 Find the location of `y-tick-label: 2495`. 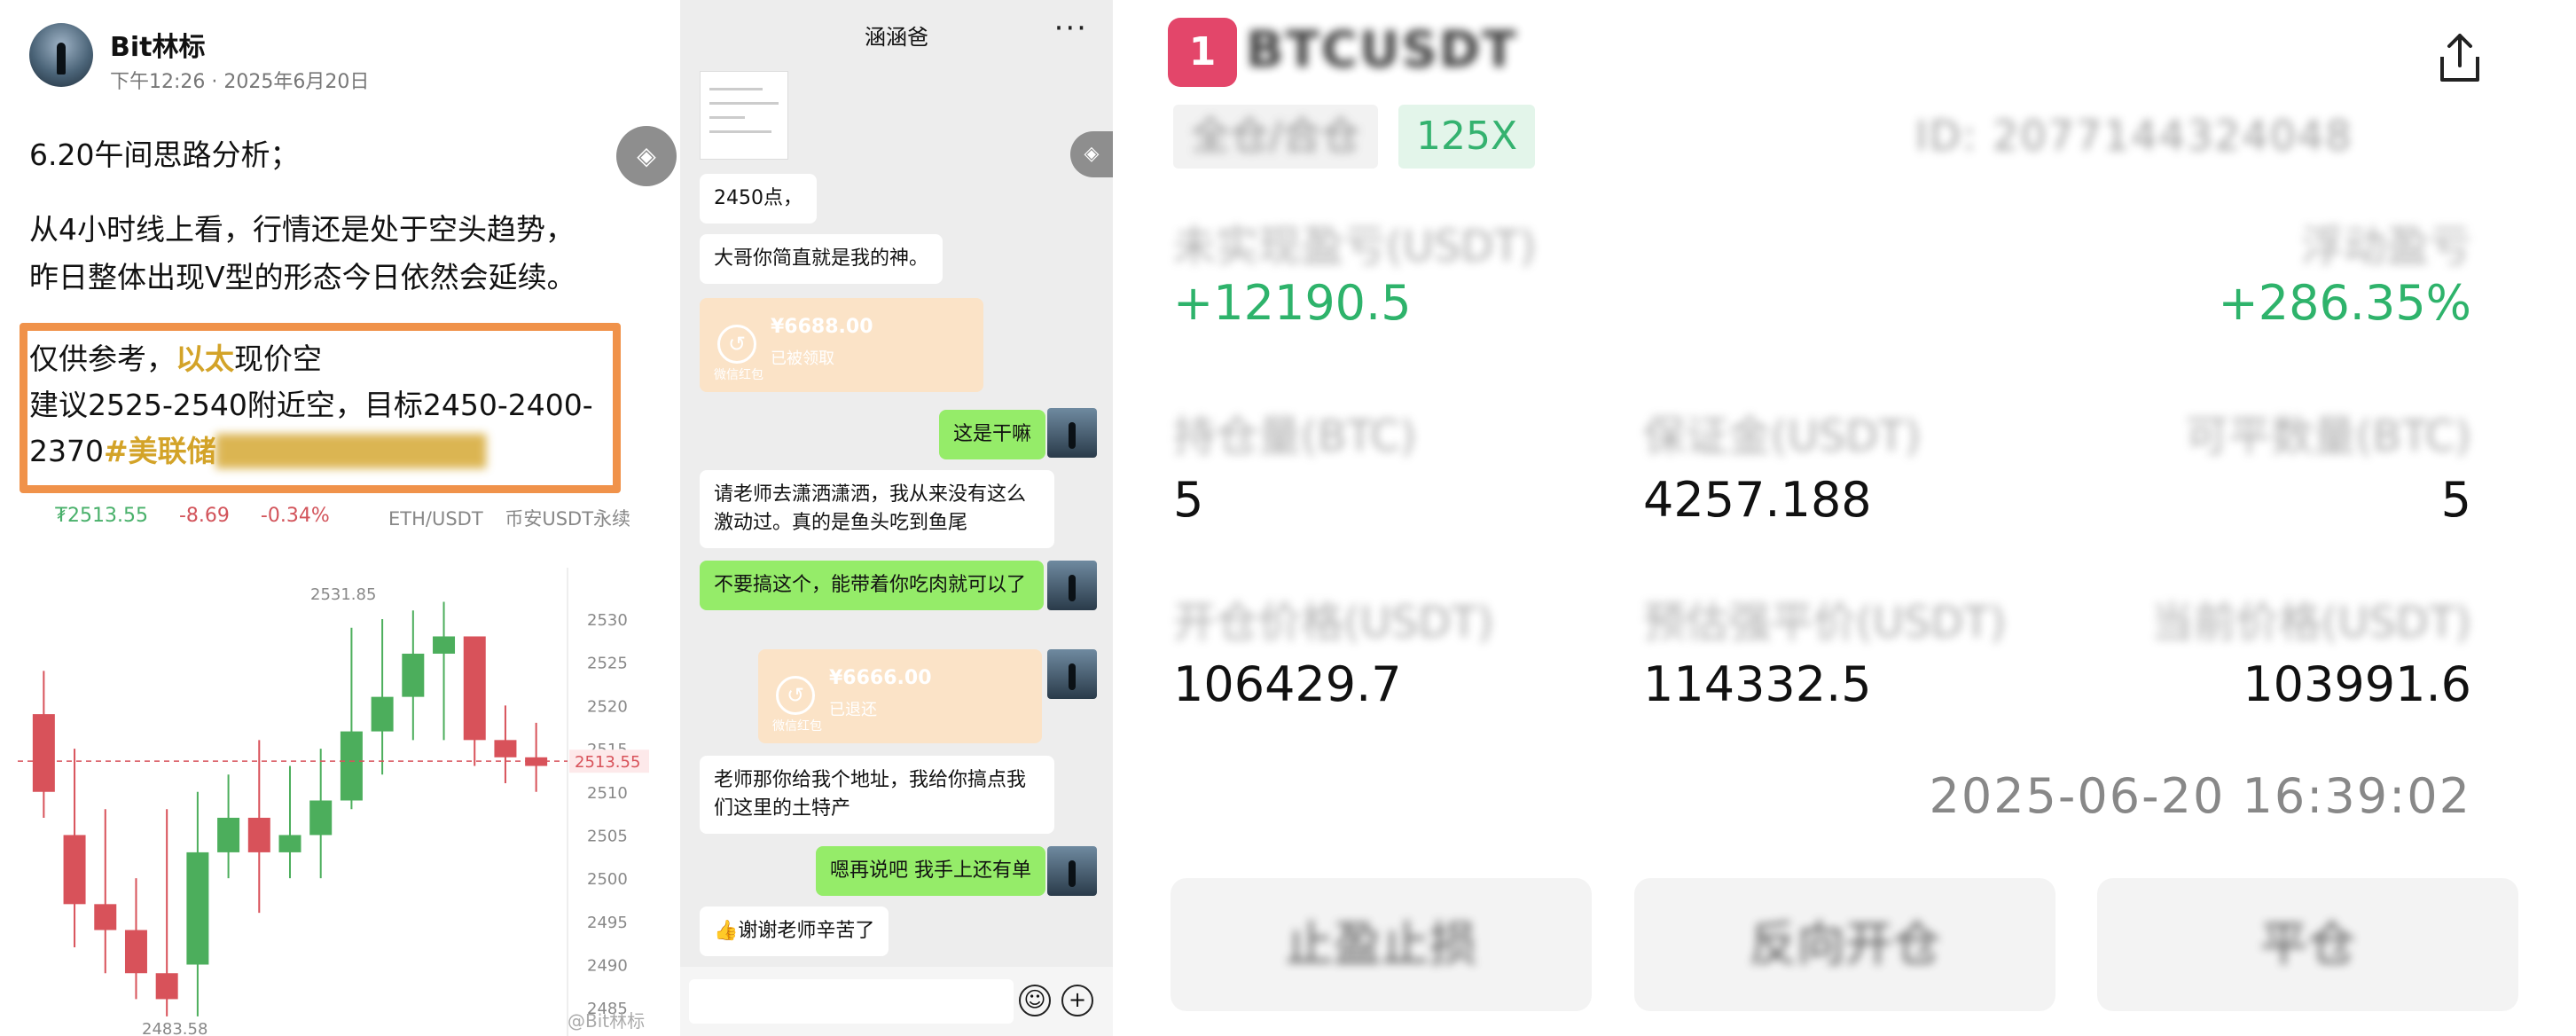

y-tick-label: 2495 is located at coordinates (607, 923).